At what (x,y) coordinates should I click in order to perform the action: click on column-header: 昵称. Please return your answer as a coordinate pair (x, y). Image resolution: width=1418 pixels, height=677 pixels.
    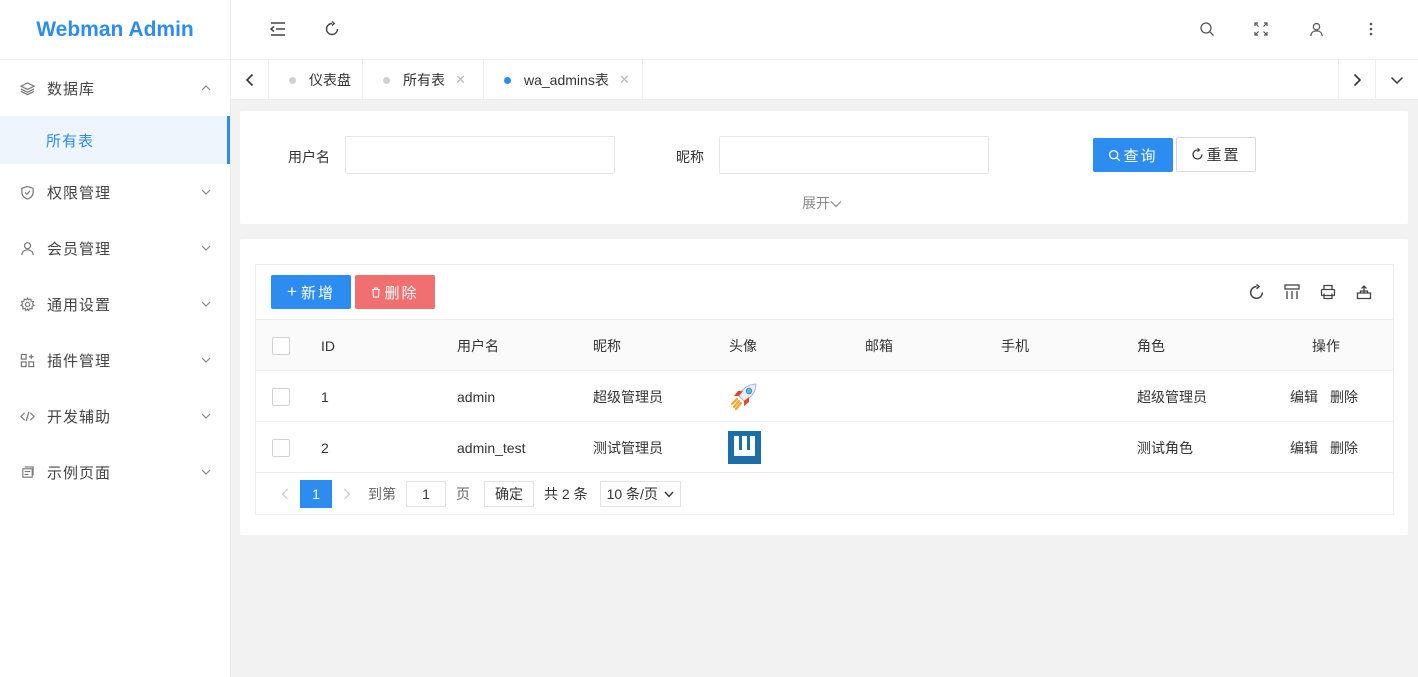
    Looking at the image, I should click on (607, 345).